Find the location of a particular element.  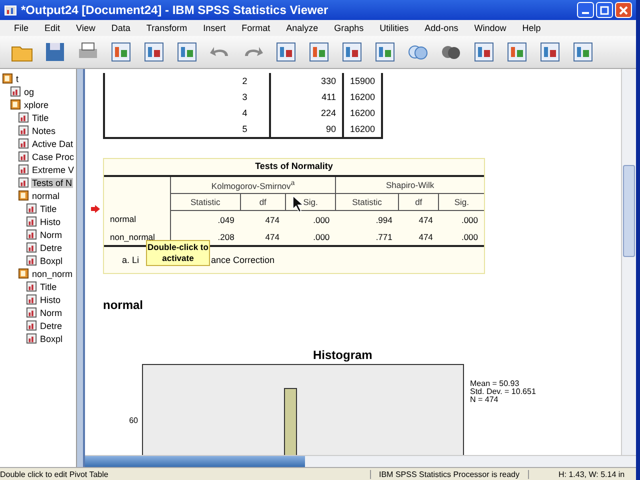

outline-item: t is located at coordinates (17, 79).